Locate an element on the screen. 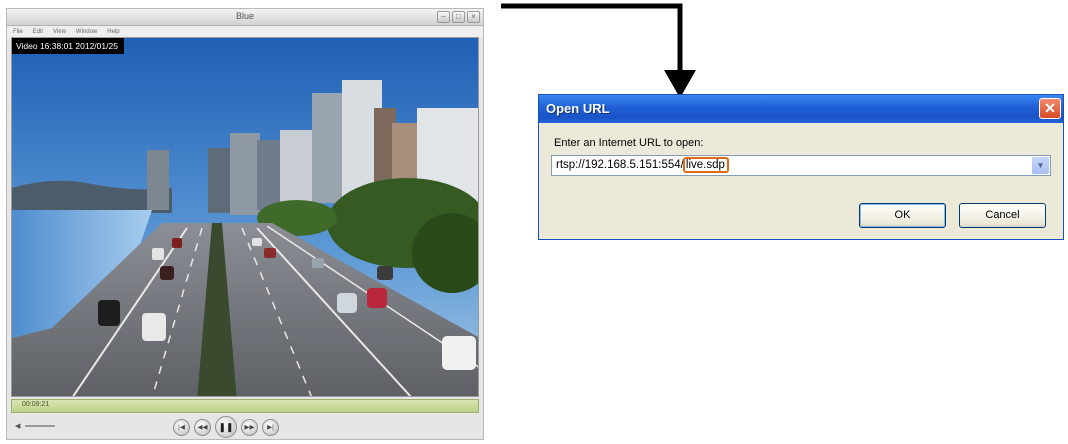 Image resolution: width=1068 pixels, height=444 pixels. url-dropdown-button: ▼ is located at coordinates (1040, 165).